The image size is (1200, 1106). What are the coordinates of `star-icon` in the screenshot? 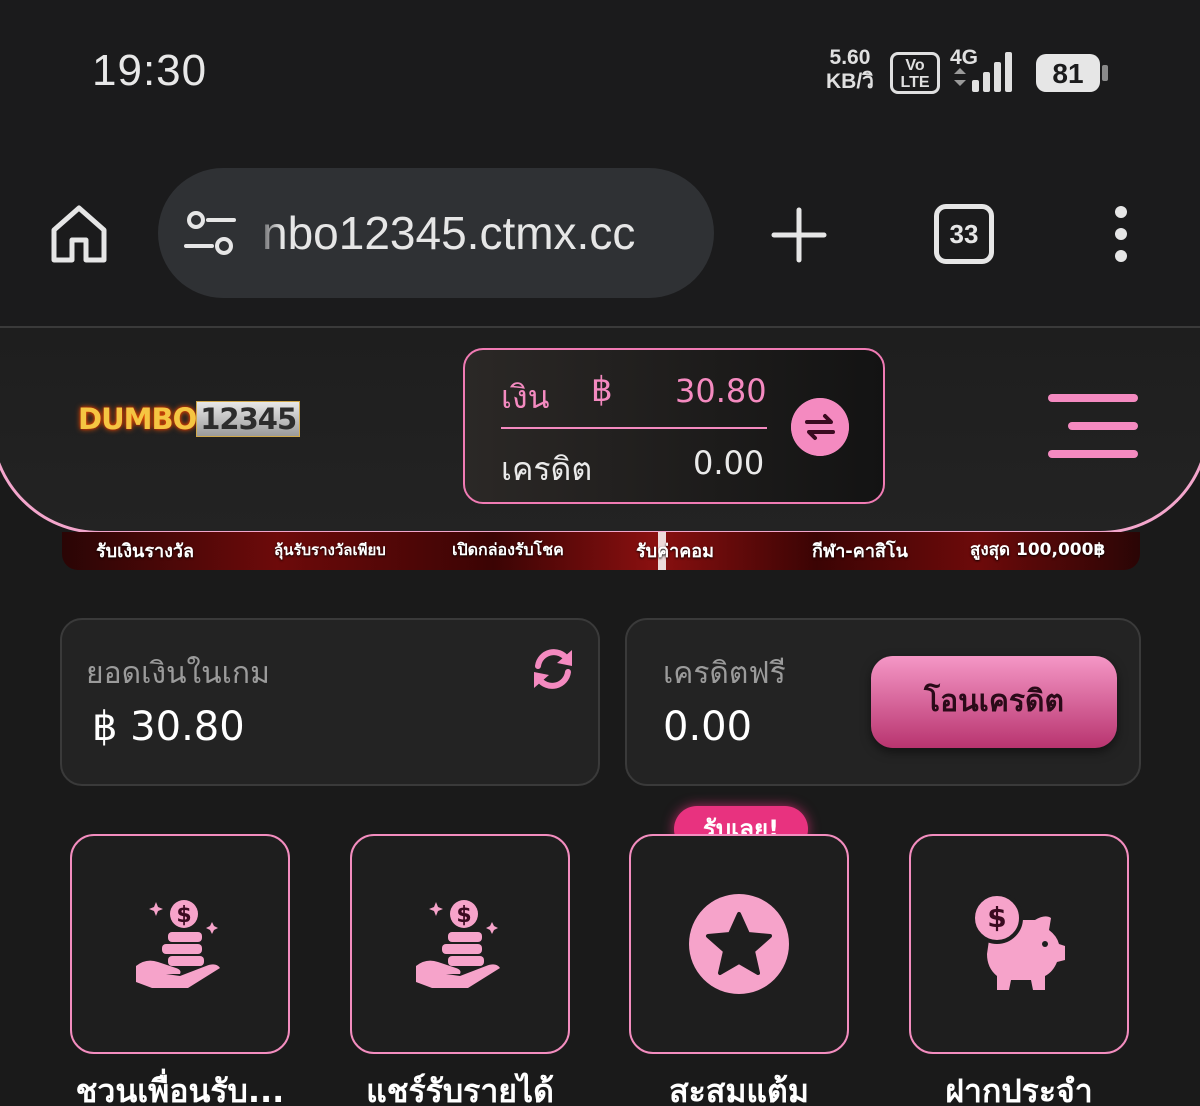 It's located at (739, 944).